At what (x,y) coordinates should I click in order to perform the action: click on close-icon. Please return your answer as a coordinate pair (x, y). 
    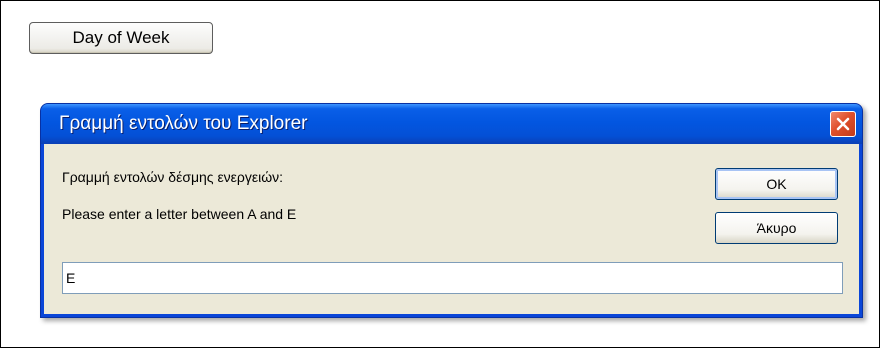
    Looking at the image, I should click on (843, 124).